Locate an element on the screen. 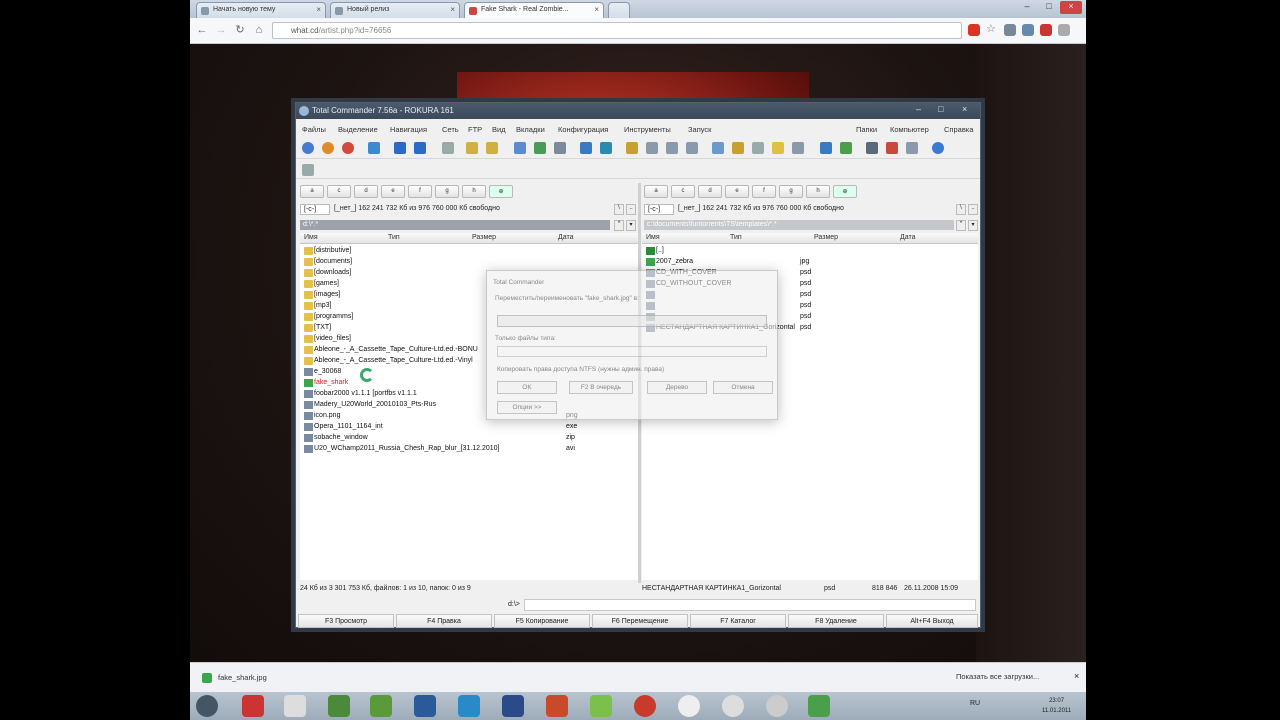 The height and width of the screenshot is (720, 1280). tree-icon is located at coordinates (328, 148).